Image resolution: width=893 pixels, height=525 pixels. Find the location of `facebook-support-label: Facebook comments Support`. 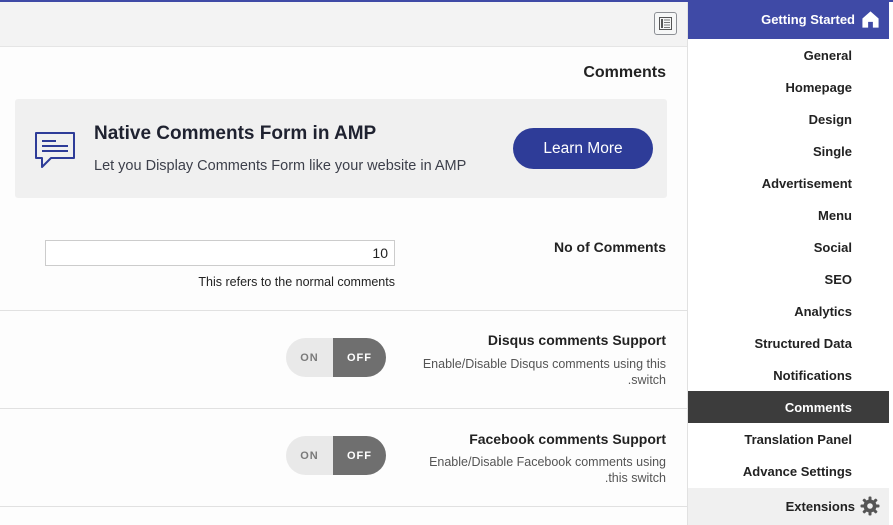

facebook-support-label: Facebook comments Support is located at coordinates (567, 439).